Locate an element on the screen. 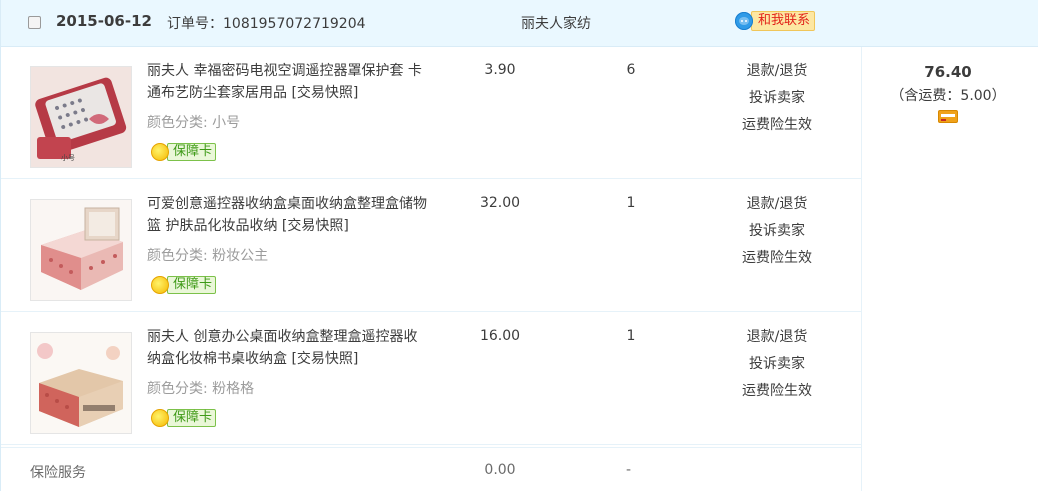 The image size is (1038, 491). order-date: 2015-06-12 is located at coordinates (104, 21).